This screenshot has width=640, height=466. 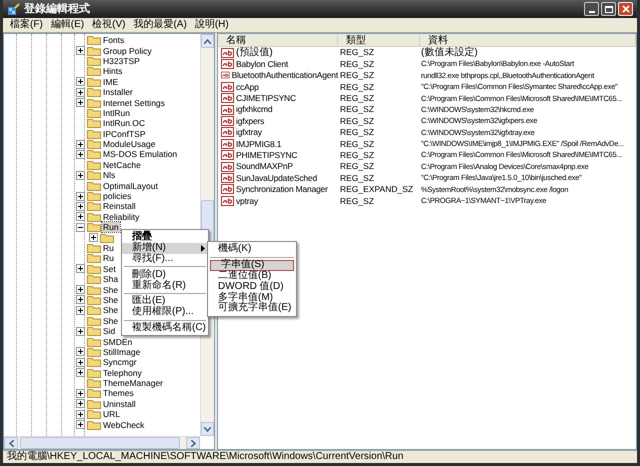 I want to click on menu-item: 檔案(F), so click(x=26, y=25).